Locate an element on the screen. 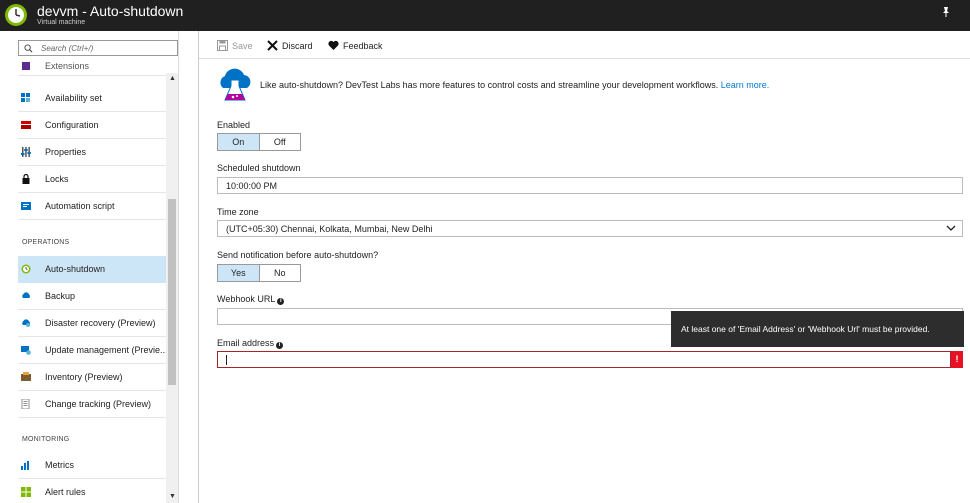  sidebar-item-availability-set: Availability set is located at coordinates (92, 98).